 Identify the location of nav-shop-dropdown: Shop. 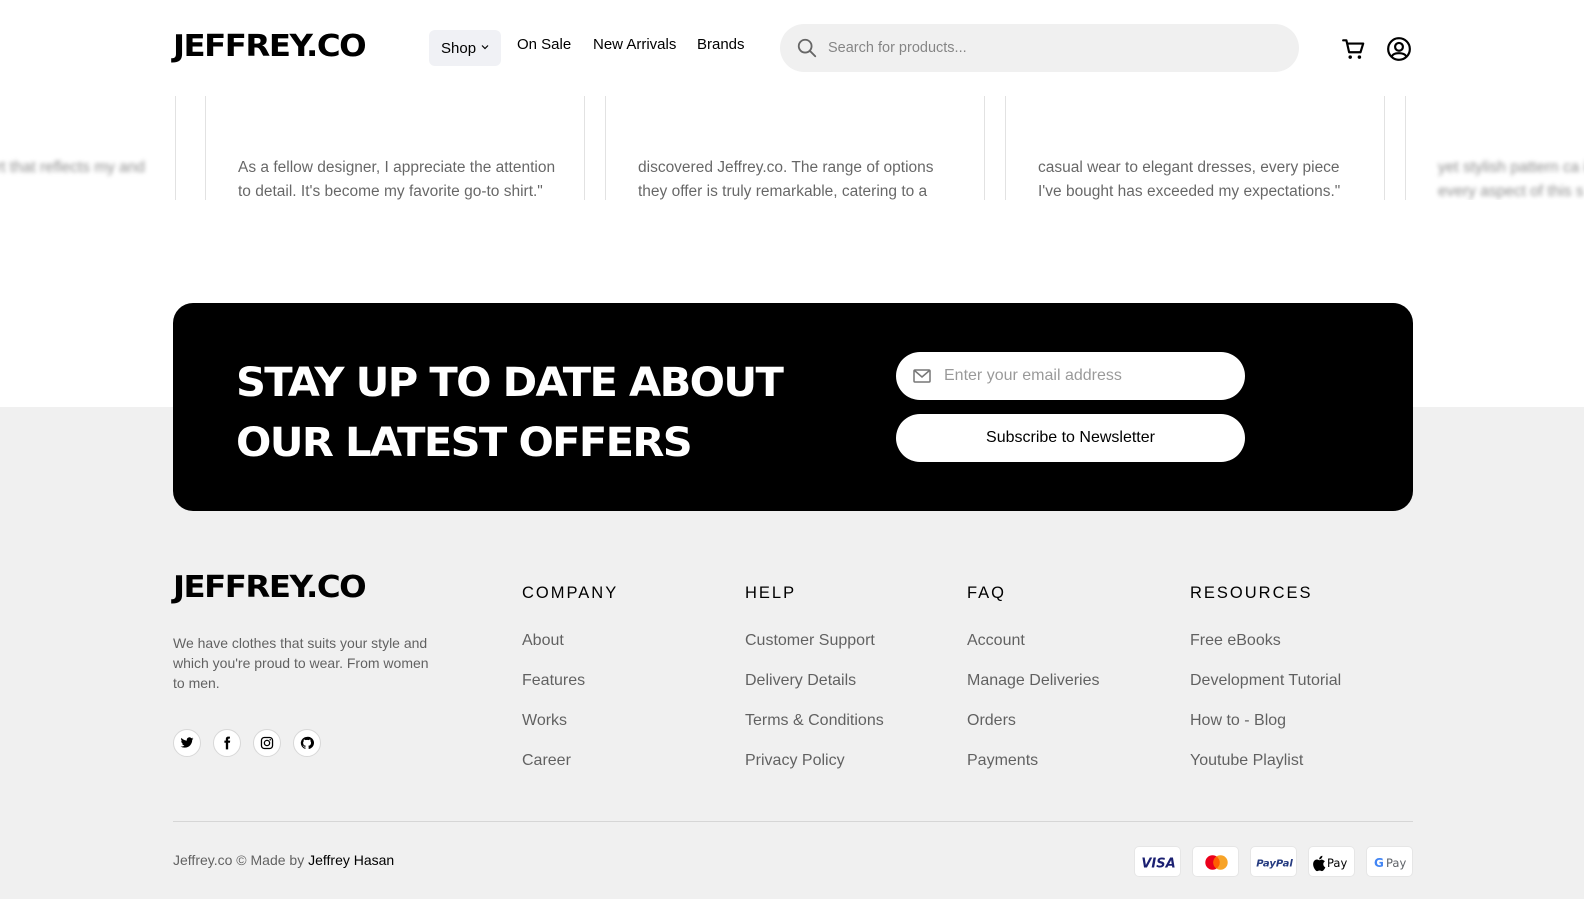
(465, 48).